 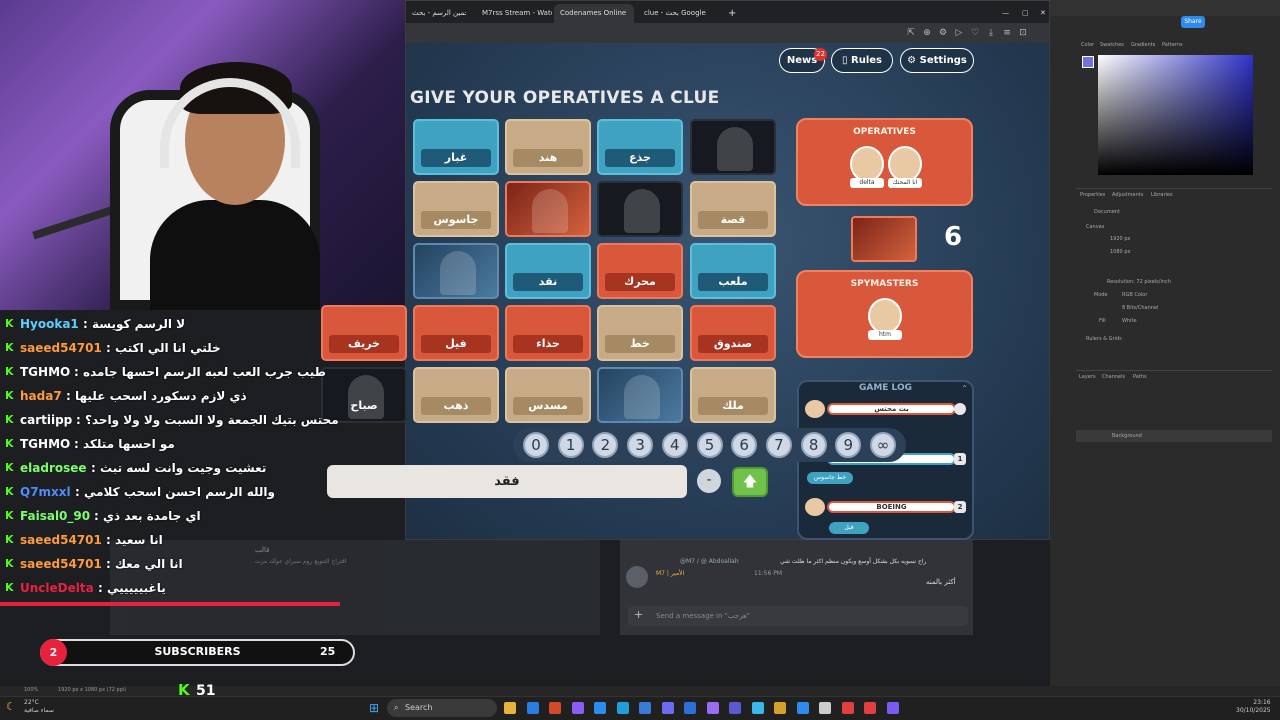 What do you see at coordinates (456, 333) in the screenshot?
I see `word-card: فيل` at bounding box center [456, 333].